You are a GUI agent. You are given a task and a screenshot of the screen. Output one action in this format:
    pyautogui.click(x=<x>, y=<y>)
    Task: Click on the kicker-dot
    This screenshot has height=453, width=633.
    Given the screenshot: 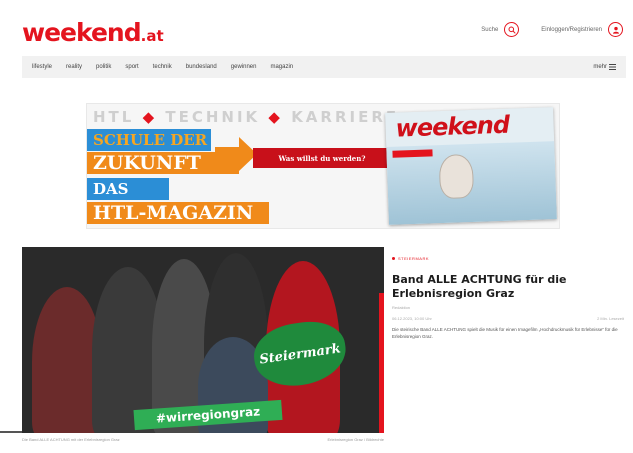 What is the action you would take?
    pyautogui.click(x=393, y=258)
    